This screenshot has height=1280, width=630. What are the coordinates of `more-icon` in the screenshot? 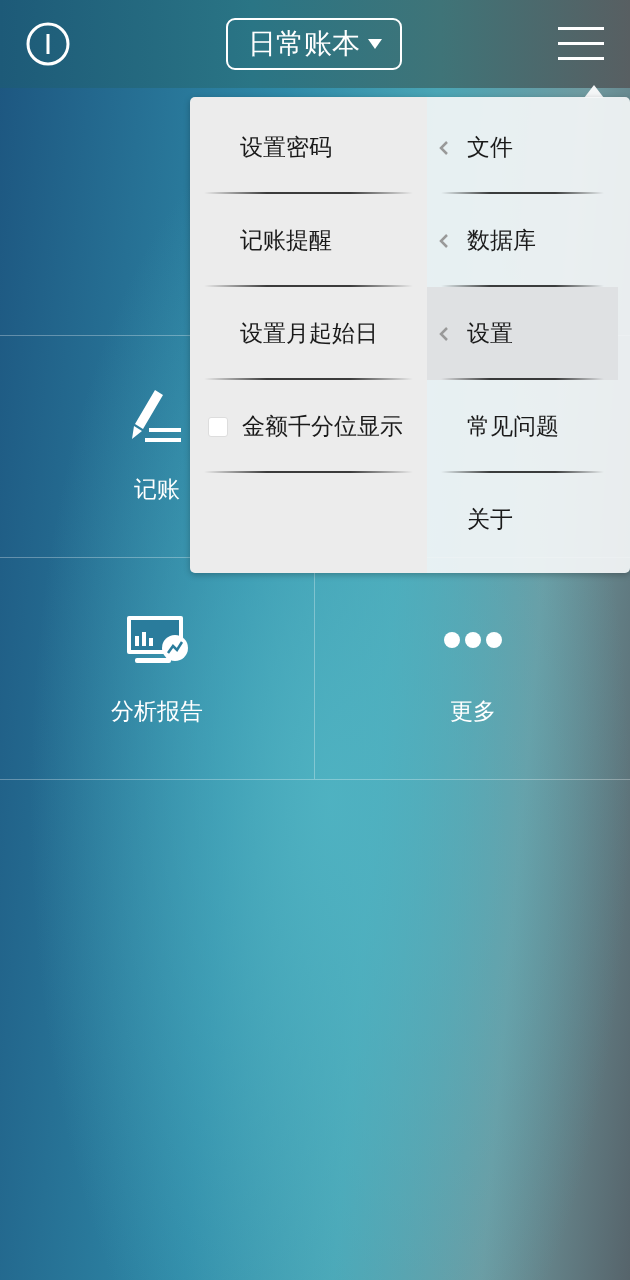 It's located at (472, 640).